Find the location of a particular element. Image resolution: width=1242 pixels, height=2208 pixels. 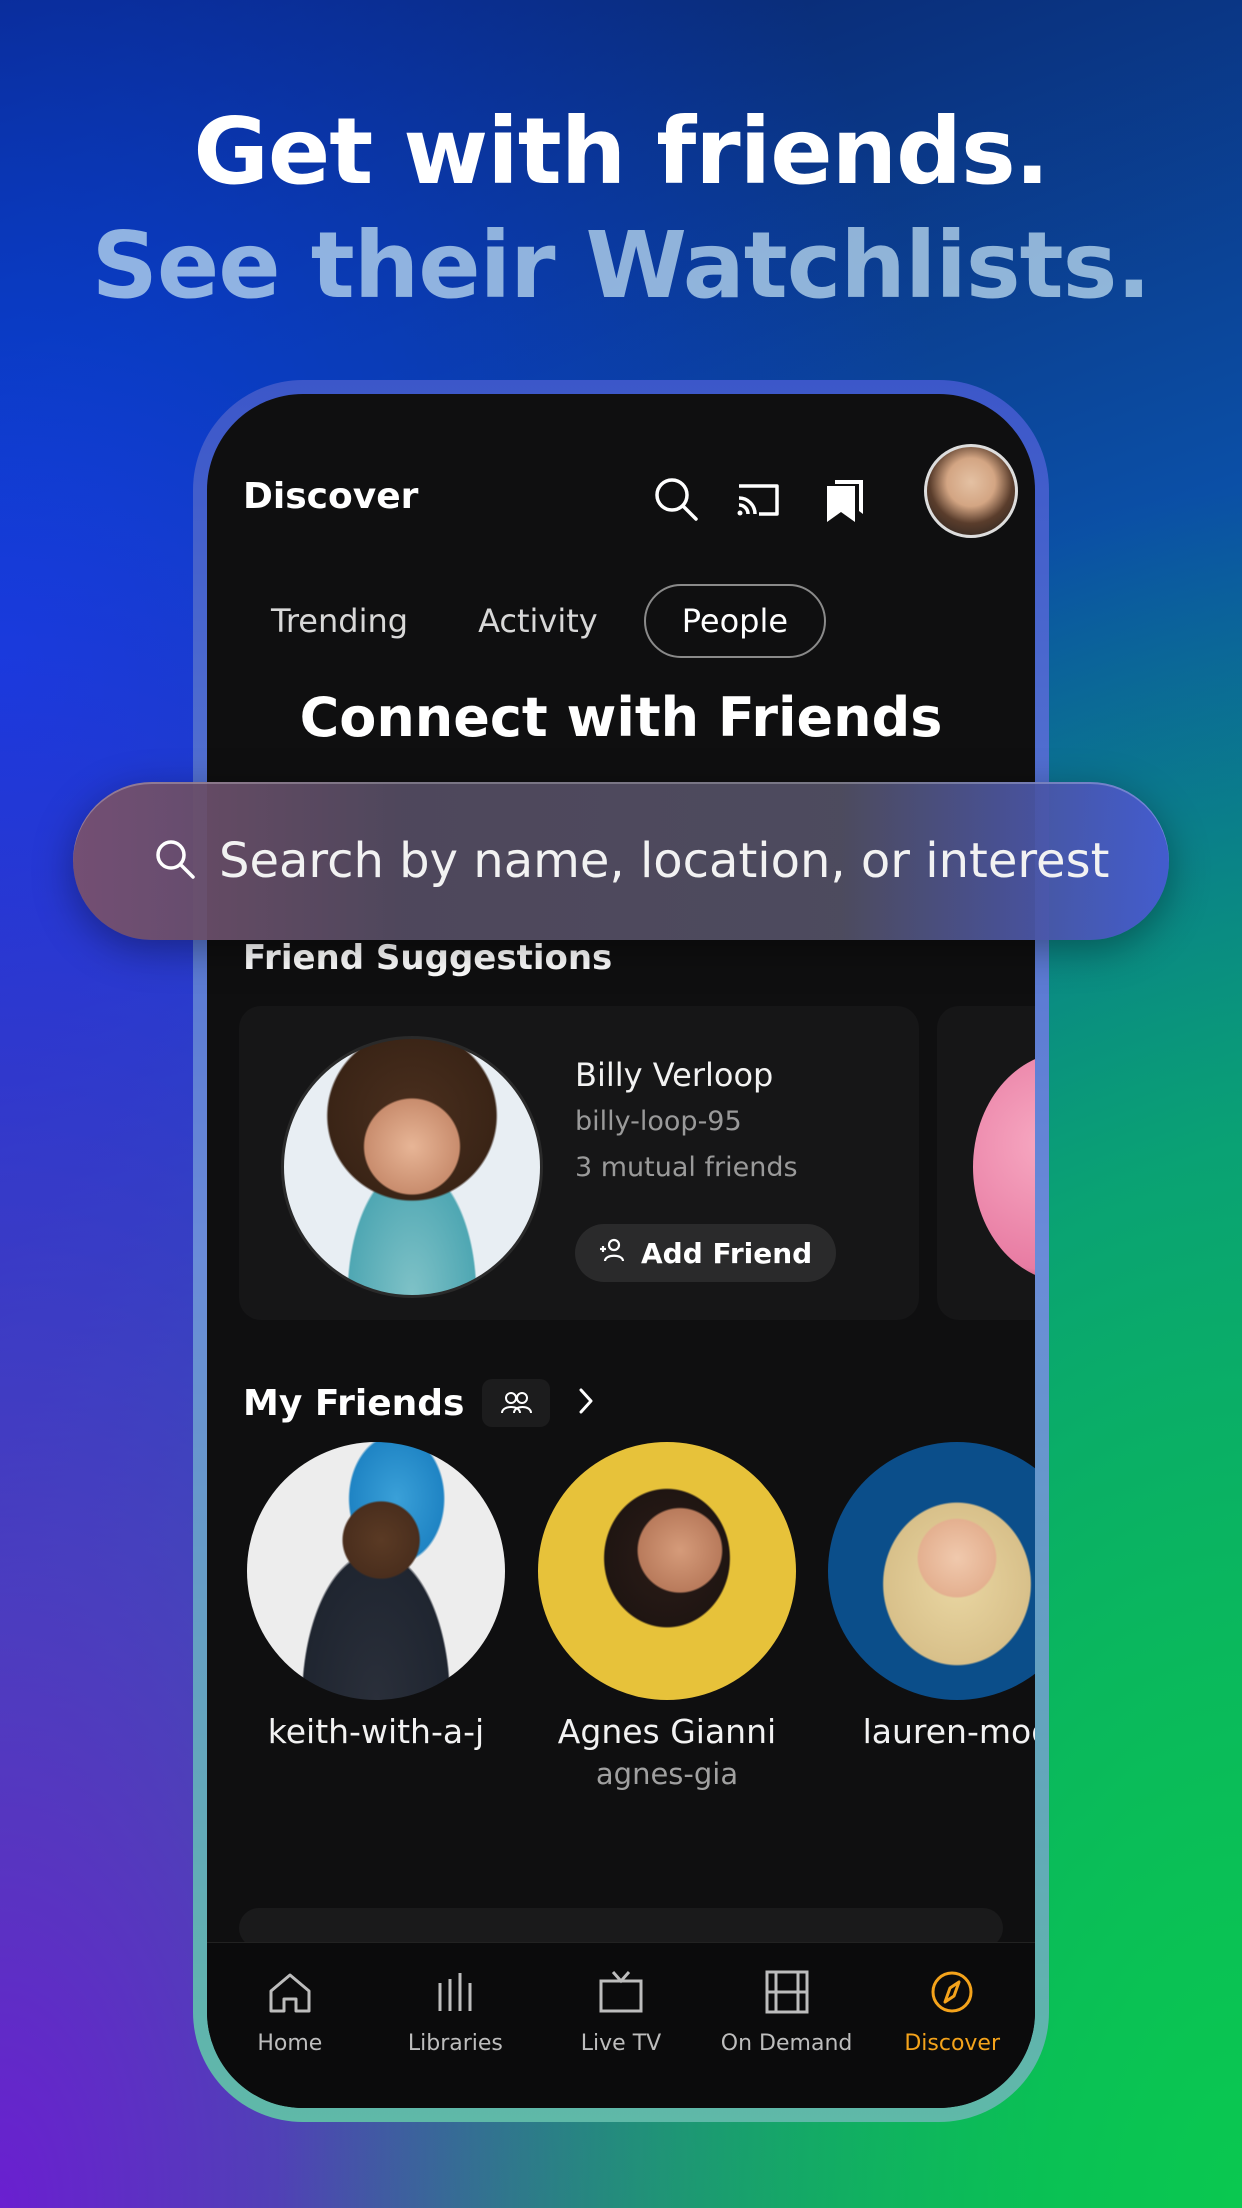

nav-discover: Discover is located at coordinates (952, 2038).